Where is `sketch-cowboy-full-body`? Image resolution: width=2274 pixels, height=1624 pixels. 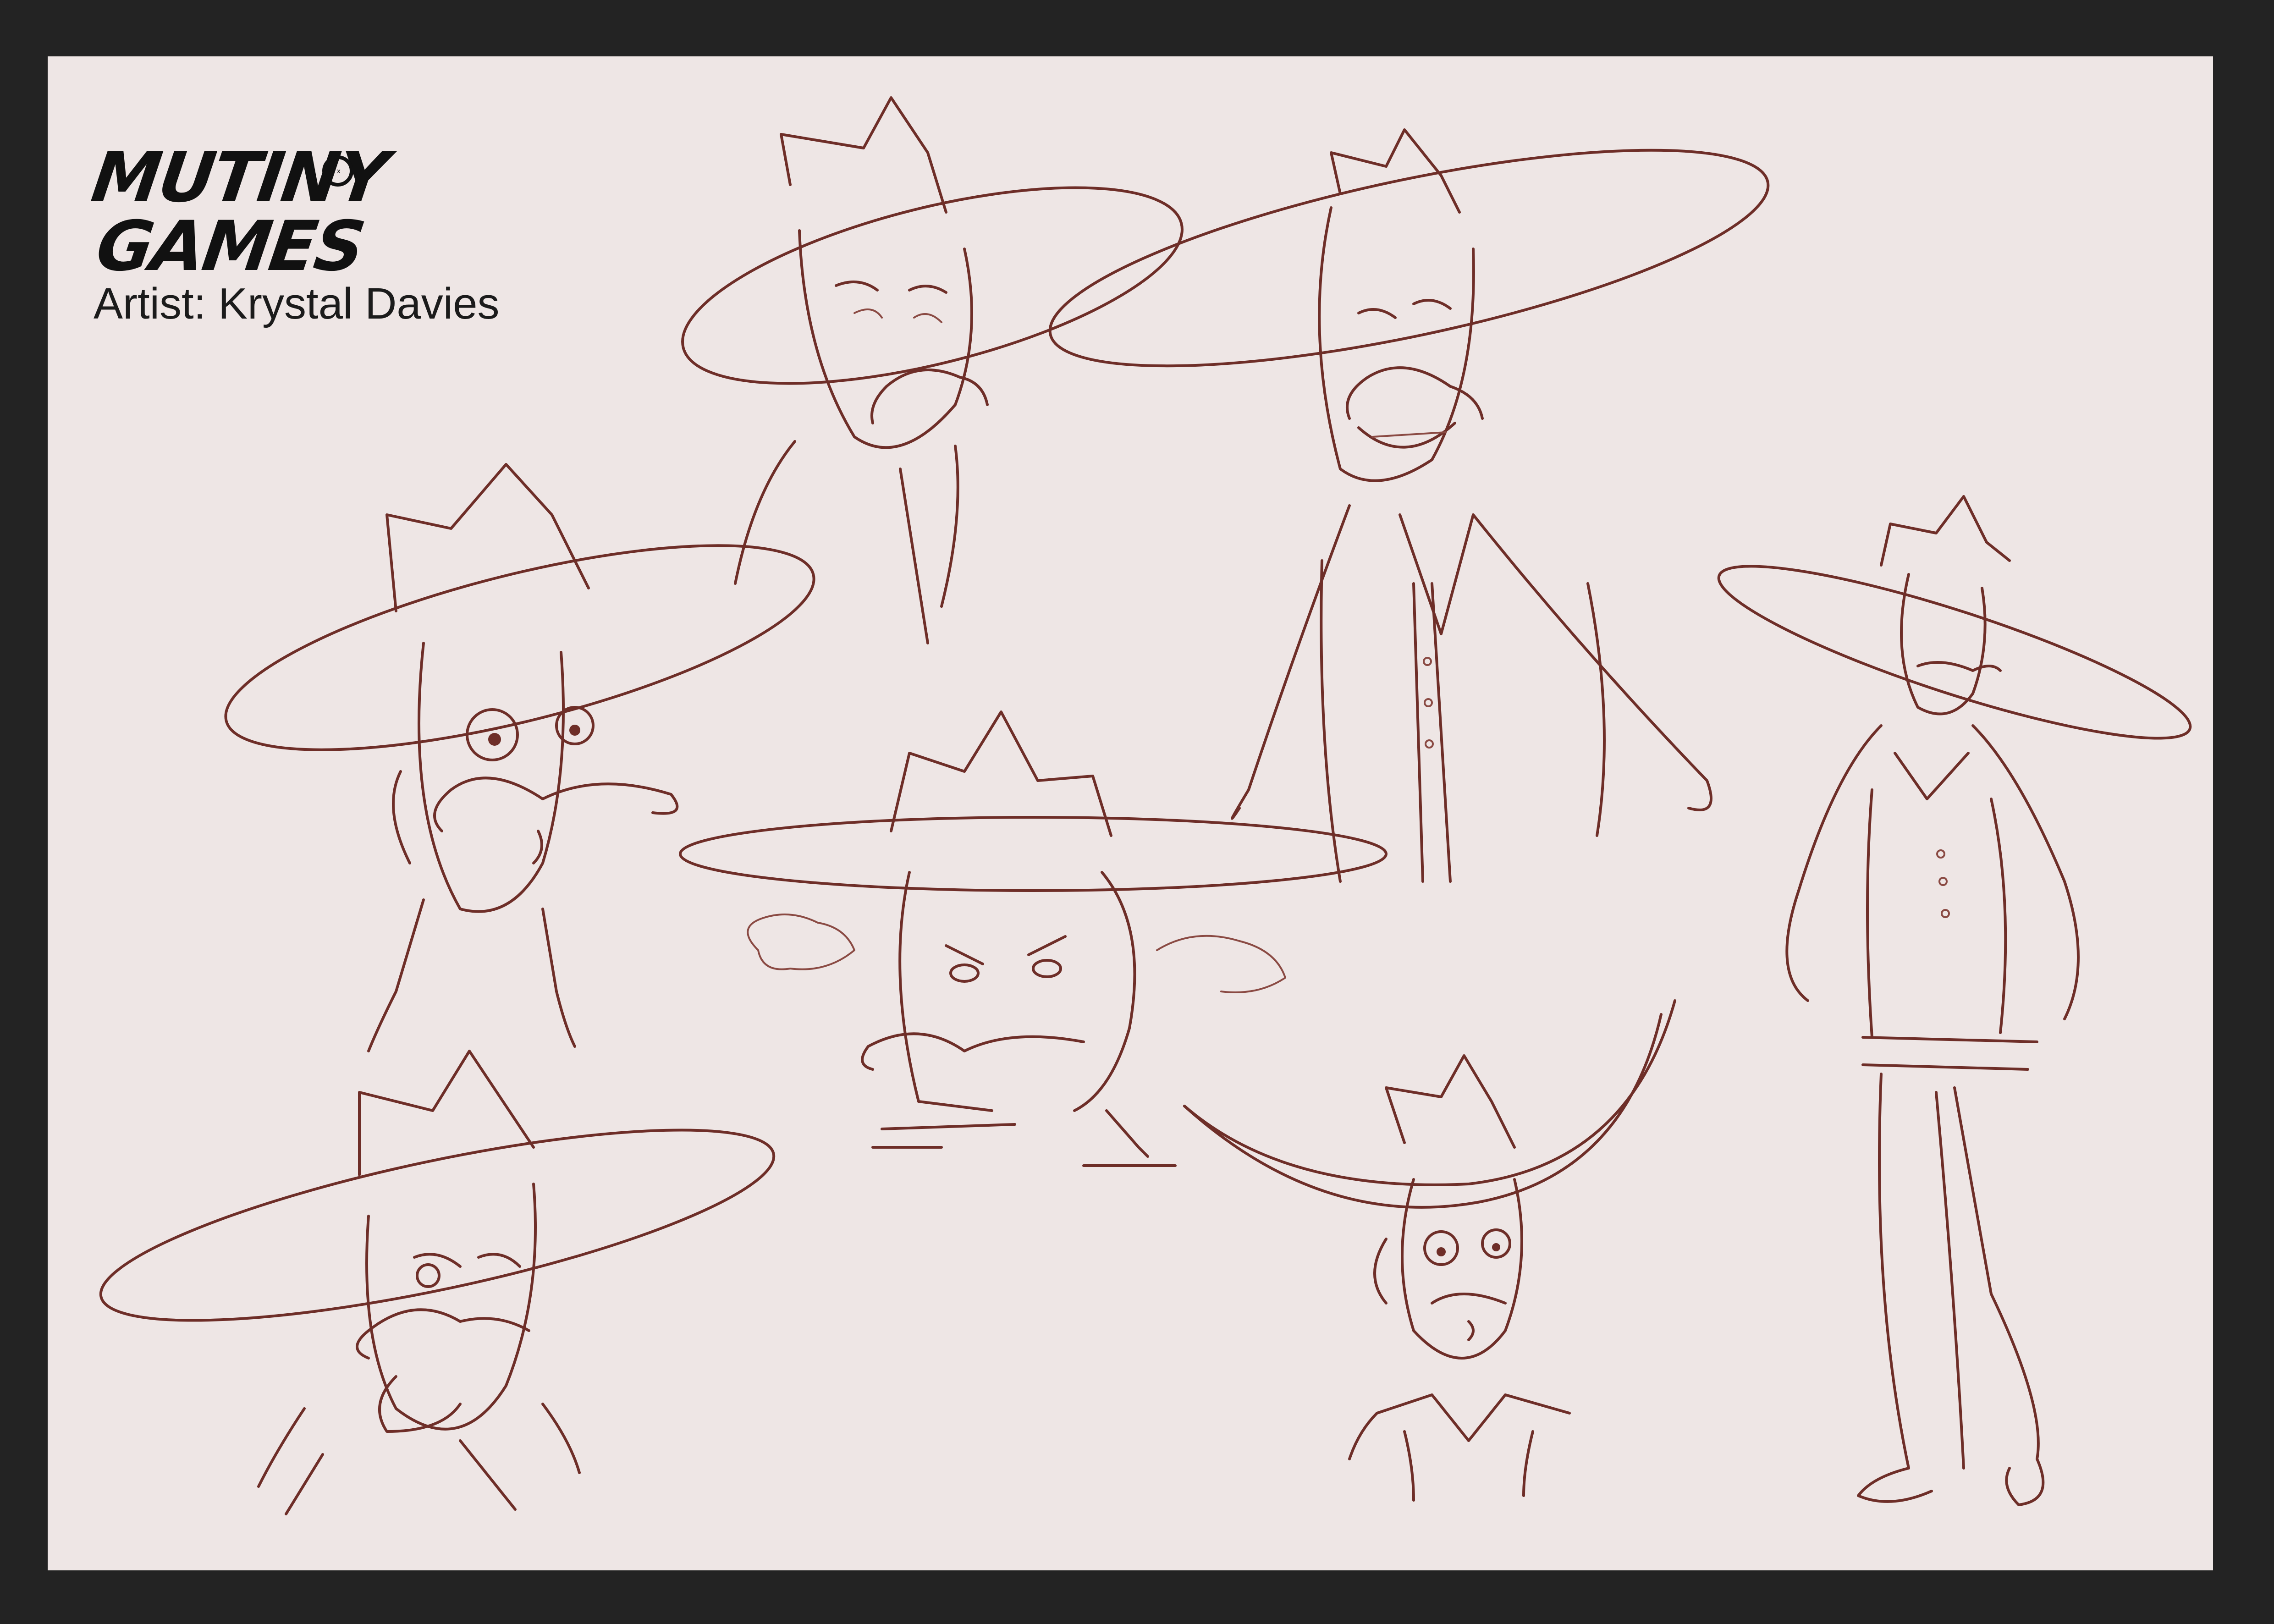 sketch-cowboy-full-body is located at coordinates (1955, 1000).